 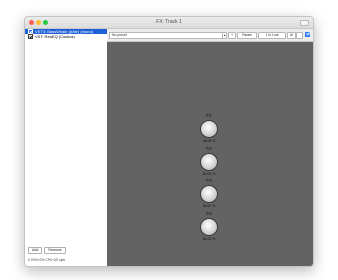 I want to click on preset-stepper: ▴, so click(x=224, y=35).